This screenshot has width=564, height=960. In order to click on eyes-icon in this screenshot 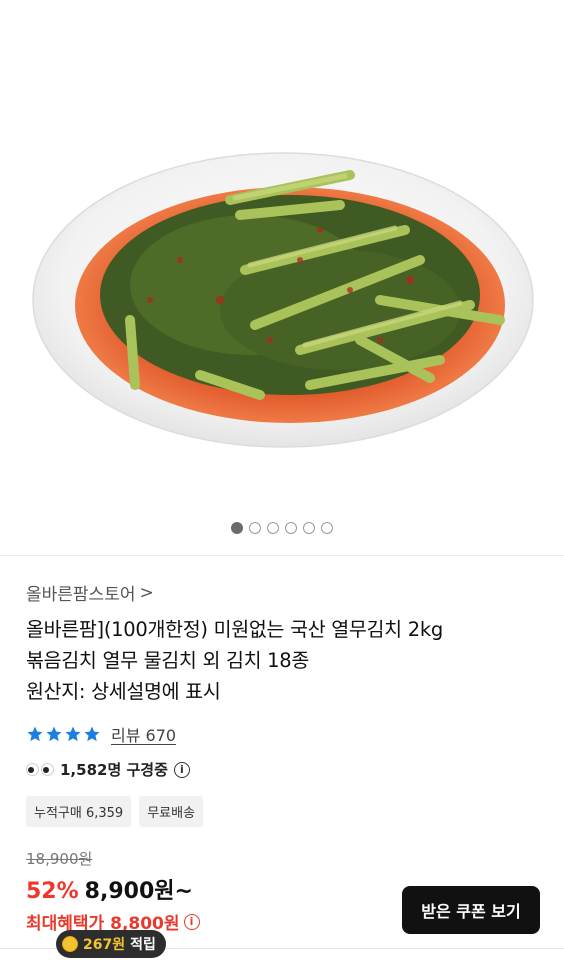, I will do `click(40, 769)`.